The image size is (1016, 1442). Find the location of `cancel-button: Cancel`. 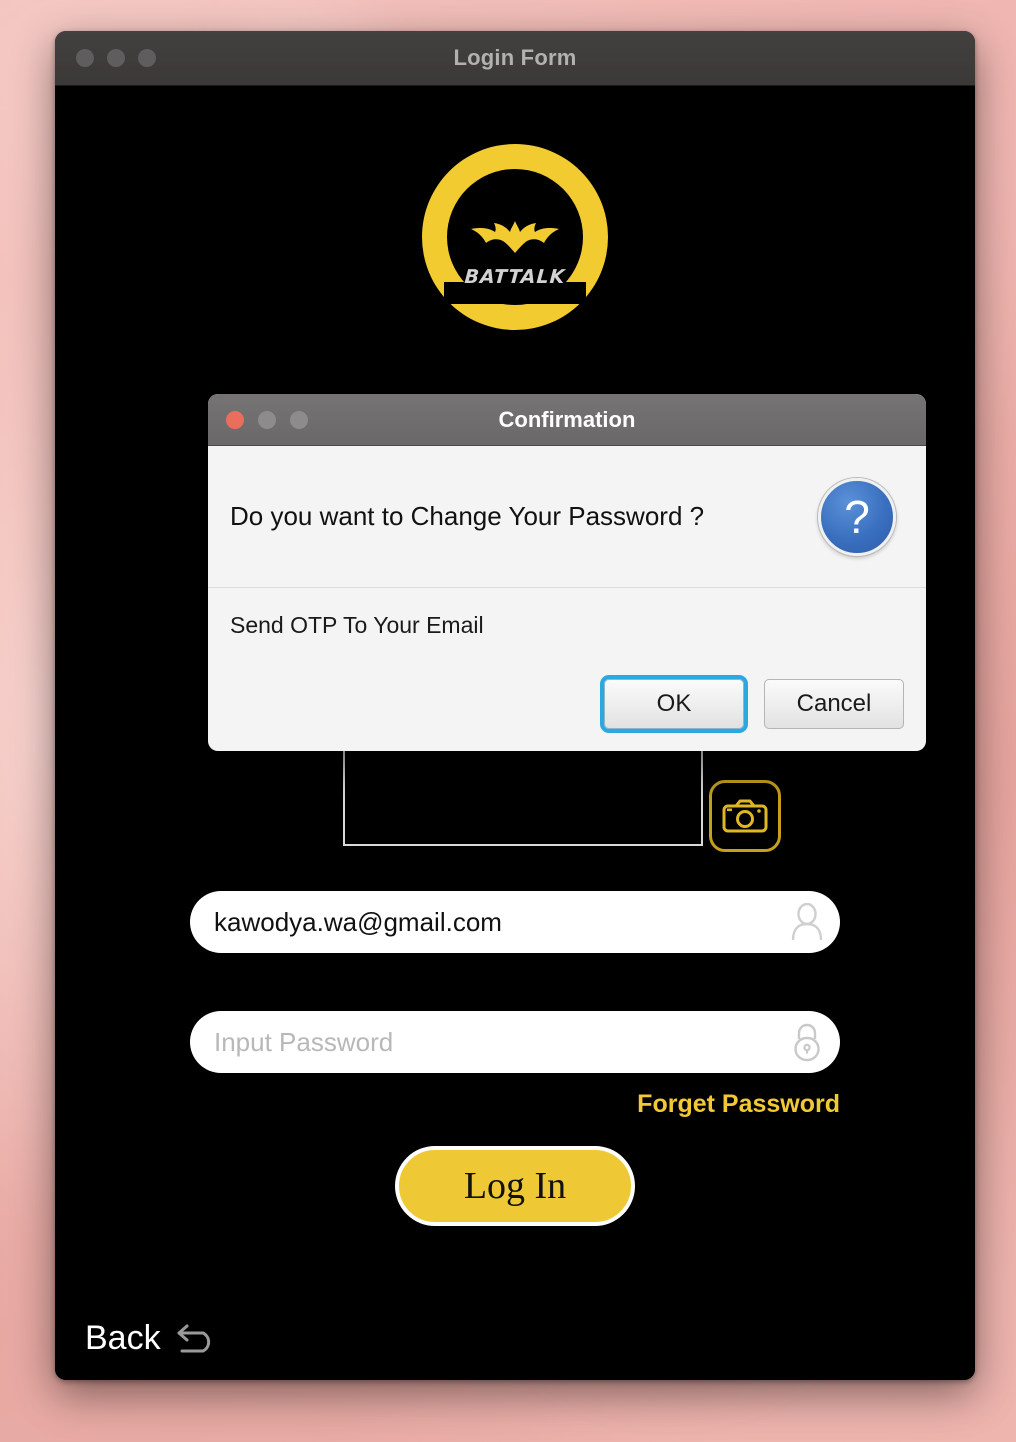

cancel-button: Cancel is located at coordinates (834, 704).